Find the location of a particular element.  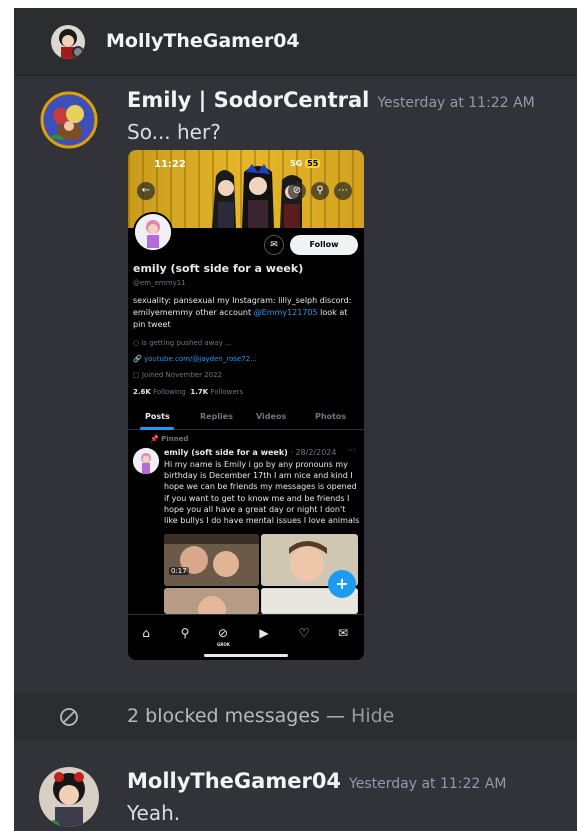

grok-icon: ⊘ is located at coordinates (297, 191).